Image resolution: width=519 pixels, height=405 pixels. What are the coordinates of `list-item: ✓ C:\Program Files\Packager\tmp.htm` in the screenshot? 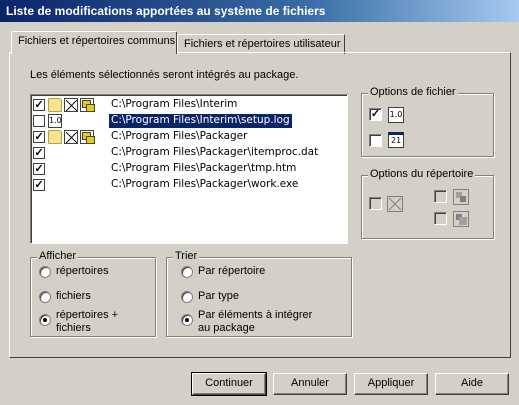 It's located at (189, 169).